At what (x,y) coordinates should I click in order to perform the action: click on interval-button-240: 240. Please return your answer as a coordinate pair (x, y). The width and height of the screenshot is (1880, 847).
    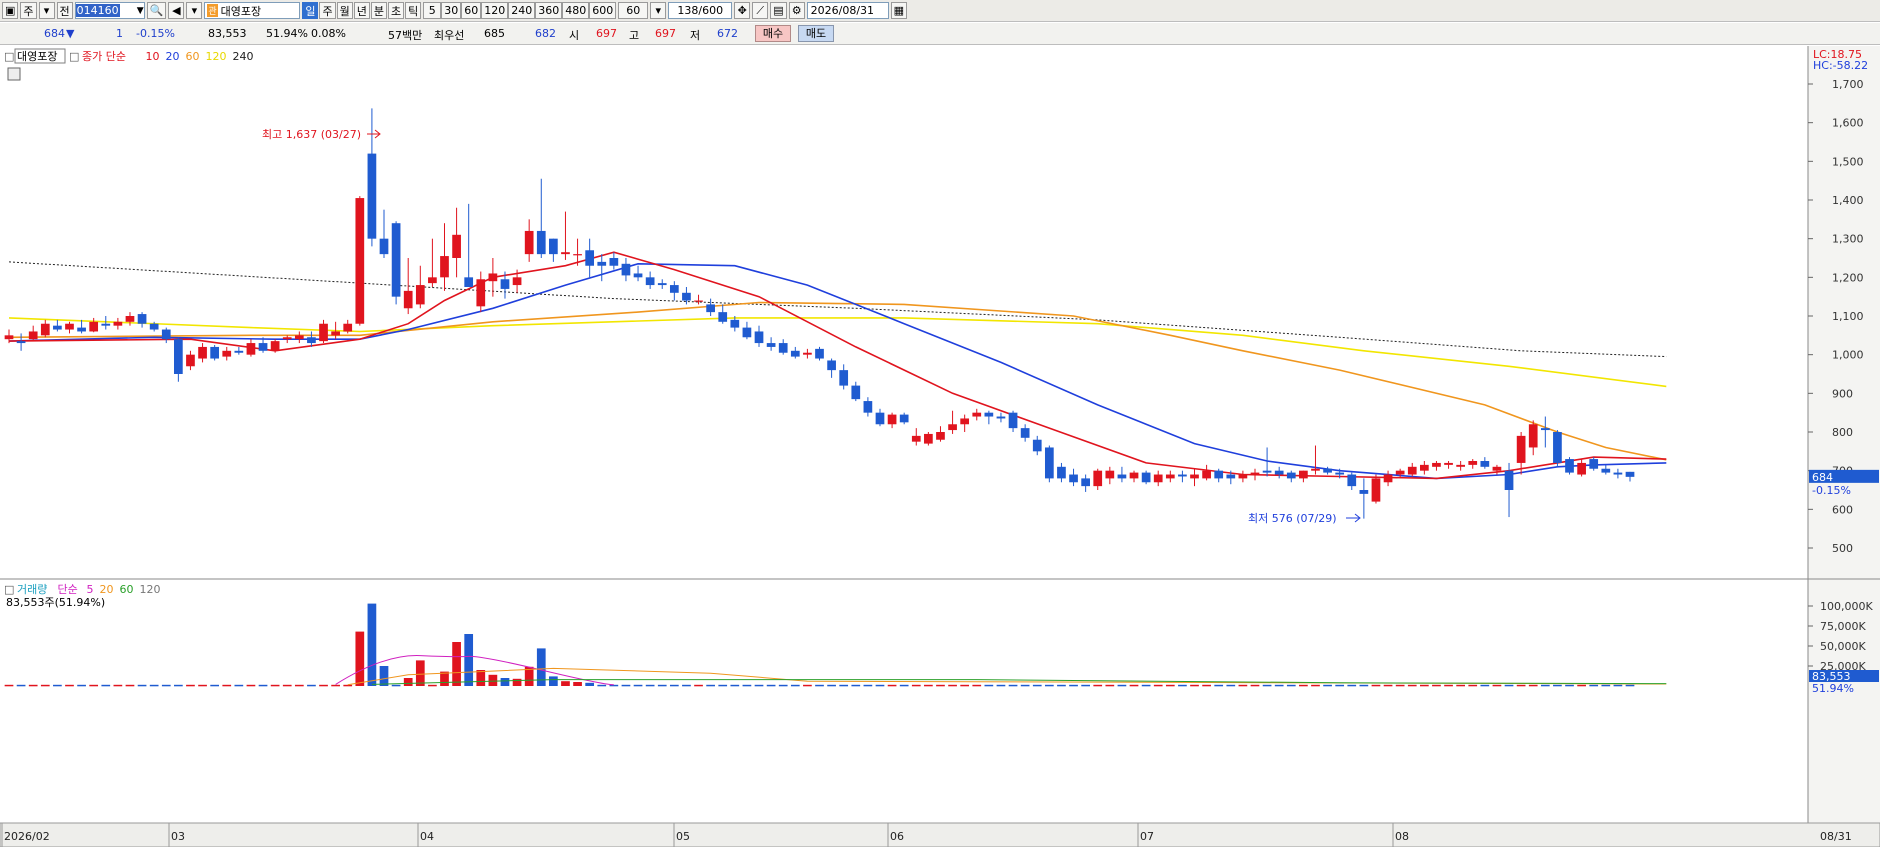
    Looking at the image, I should click on (522, 10).